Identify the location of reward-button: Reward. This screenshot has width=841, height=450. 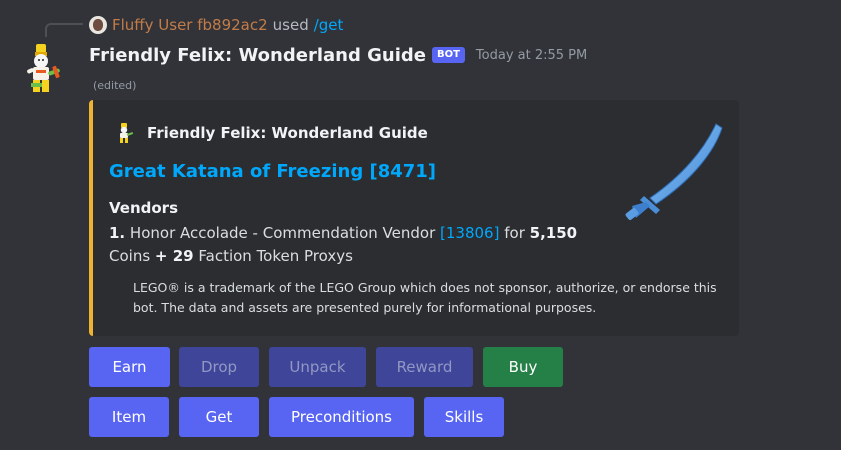
(424, 367).